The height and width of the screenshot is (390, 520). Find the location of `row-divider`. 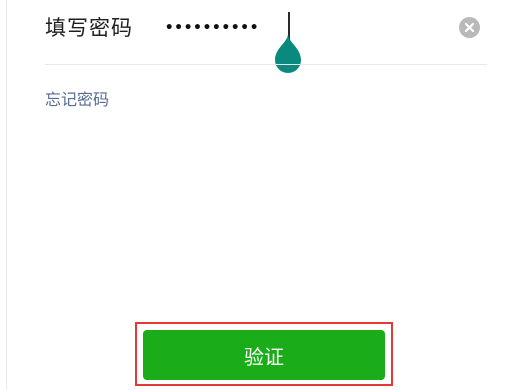

row-divider is located at coordinates (266, 64).